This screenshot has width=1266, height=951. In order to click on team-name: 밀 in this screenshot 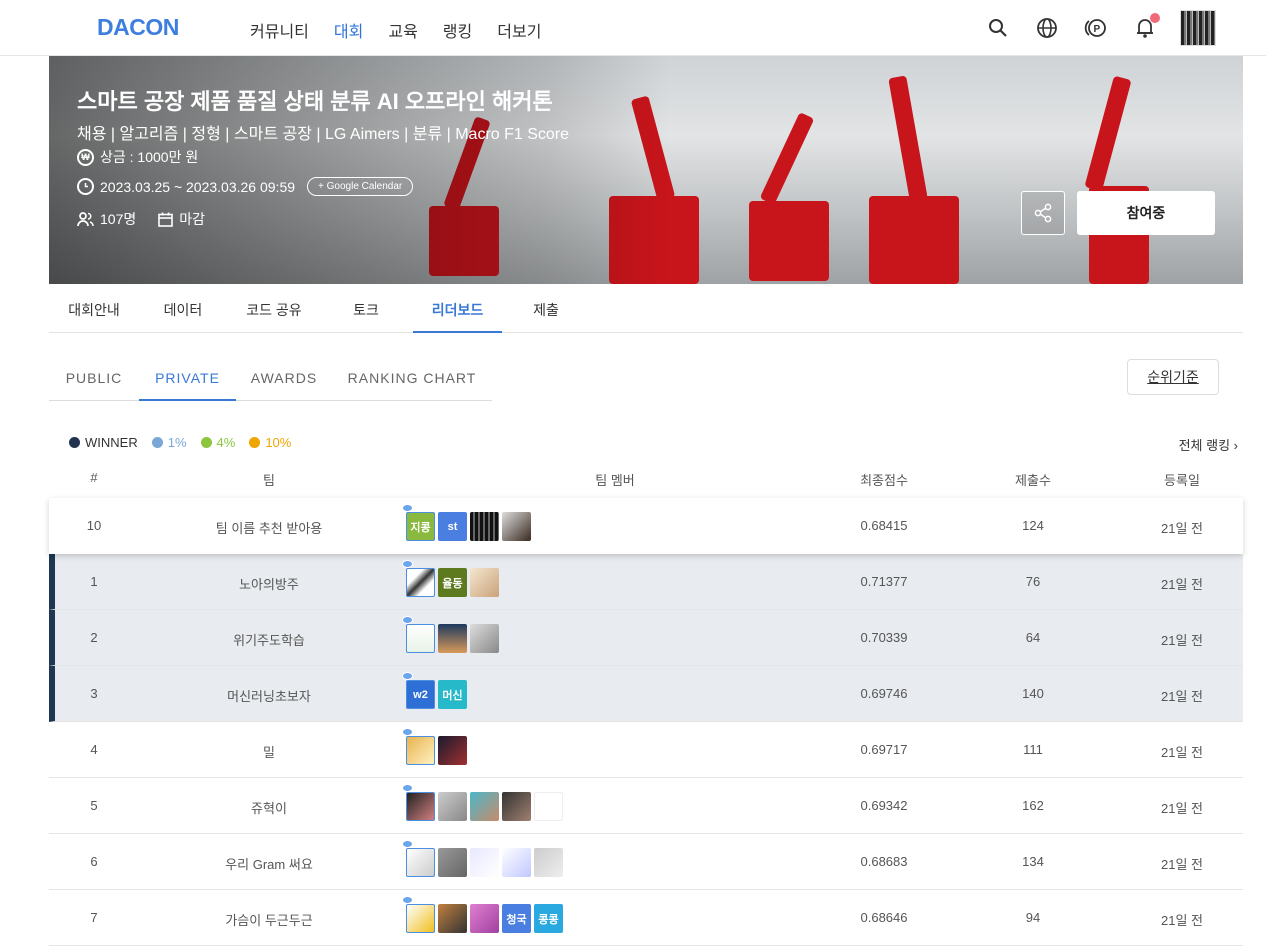, I will do `click(269, 751)`.